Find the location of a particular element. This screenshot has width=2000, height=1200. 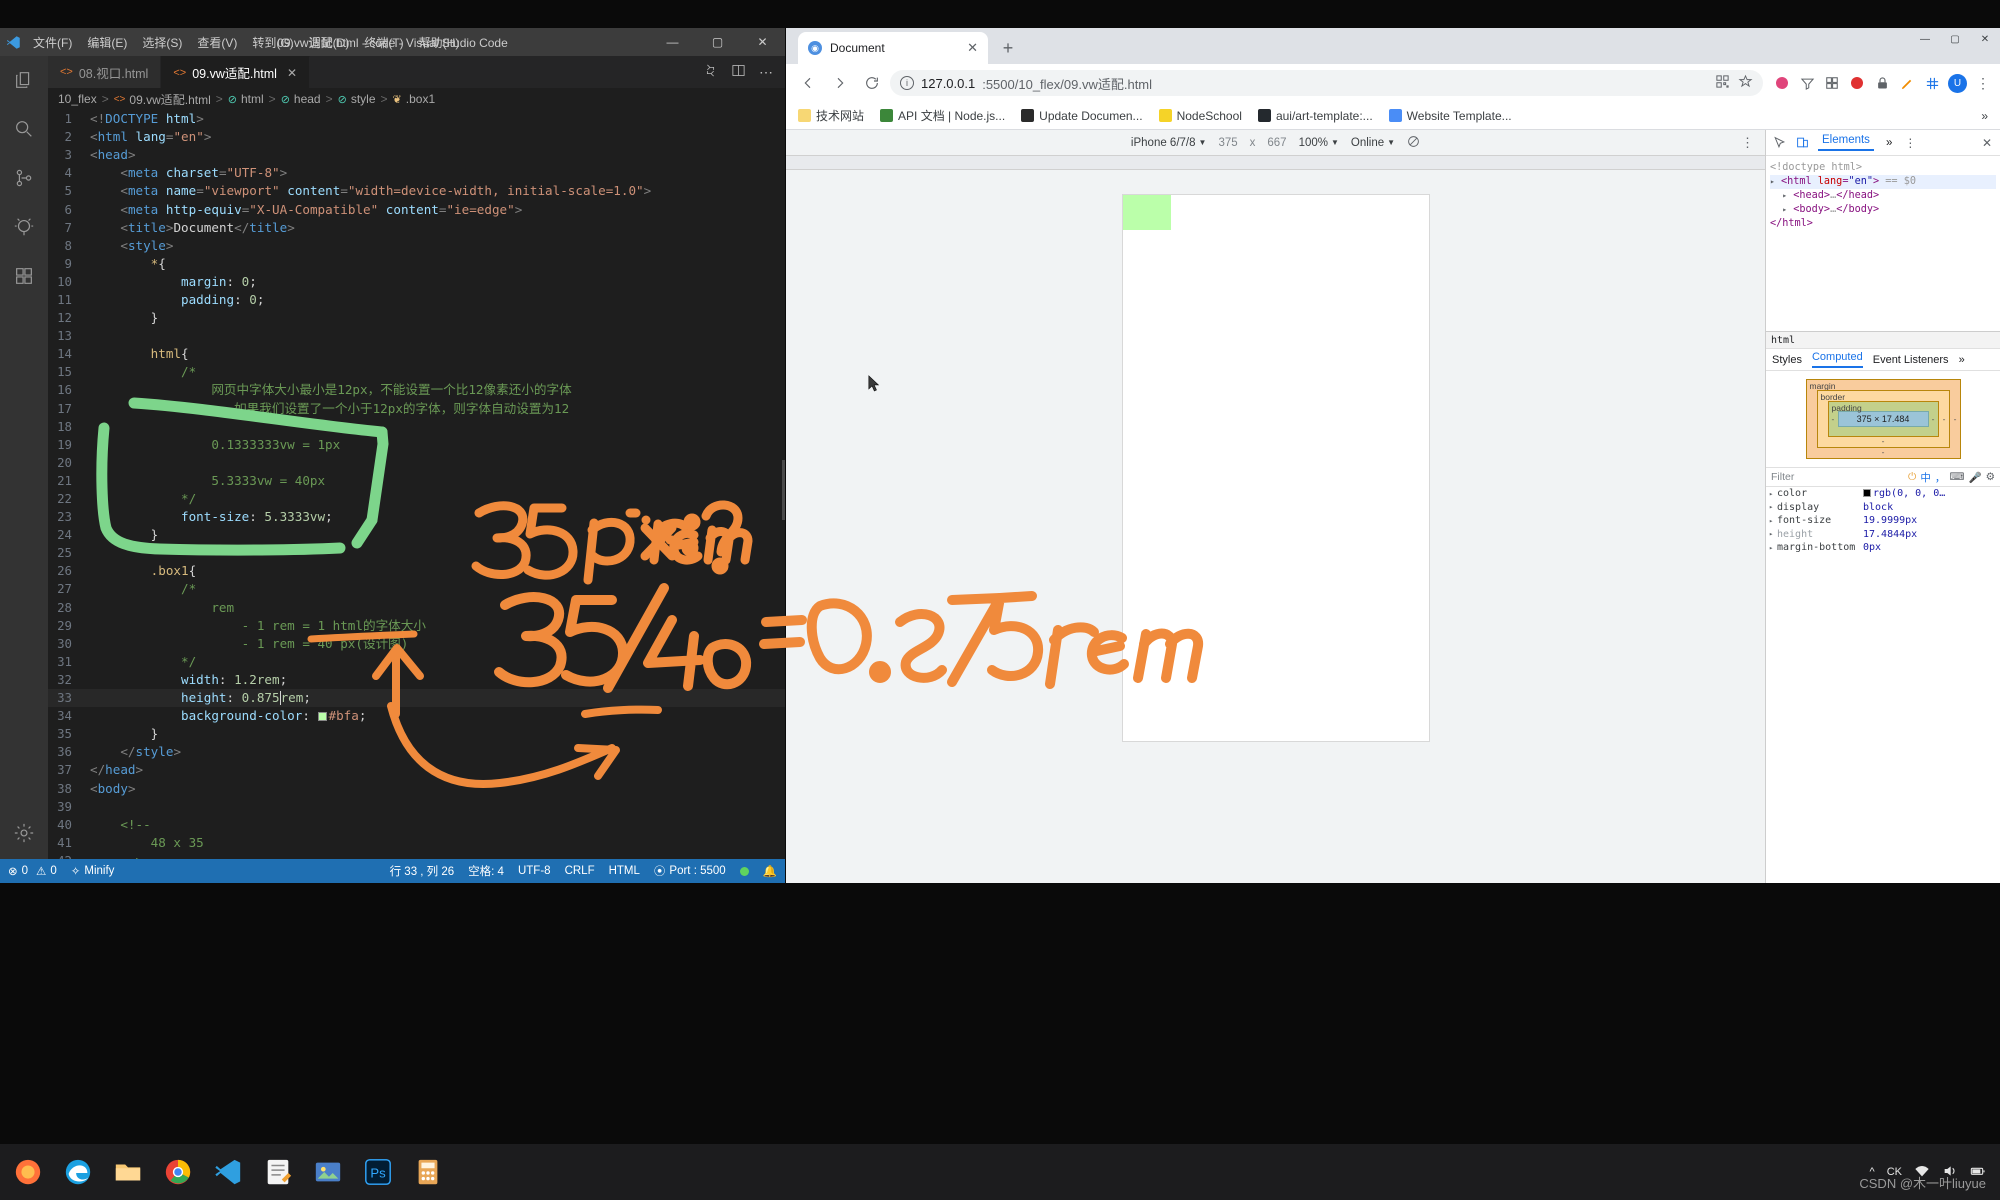

extension-lastpass-icon is located at coordinates (1882, 83).